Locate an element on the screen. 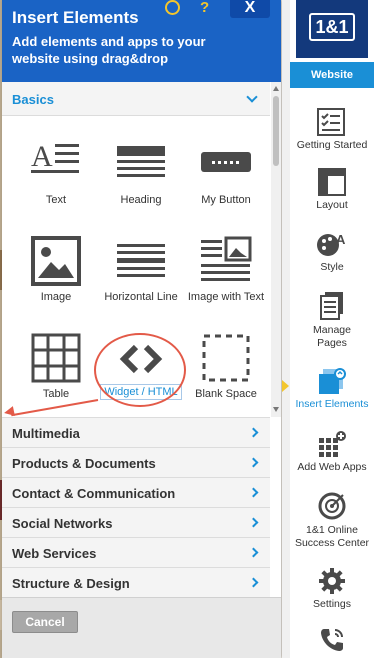 The height and width of the screenshot is (658, 374). sidebar-item-settings: Settings is located at coordinates (332, 589).